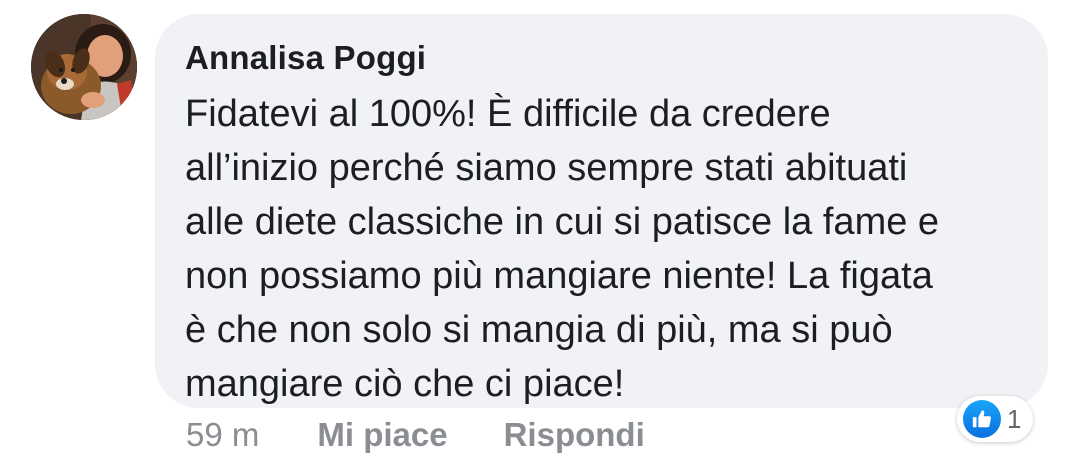 The width and height of the screenshot is (1080, 469). What do you see at coordinates (982, 419) in the screenshot?
I see `like-icon` at bounding box center [982, 419].